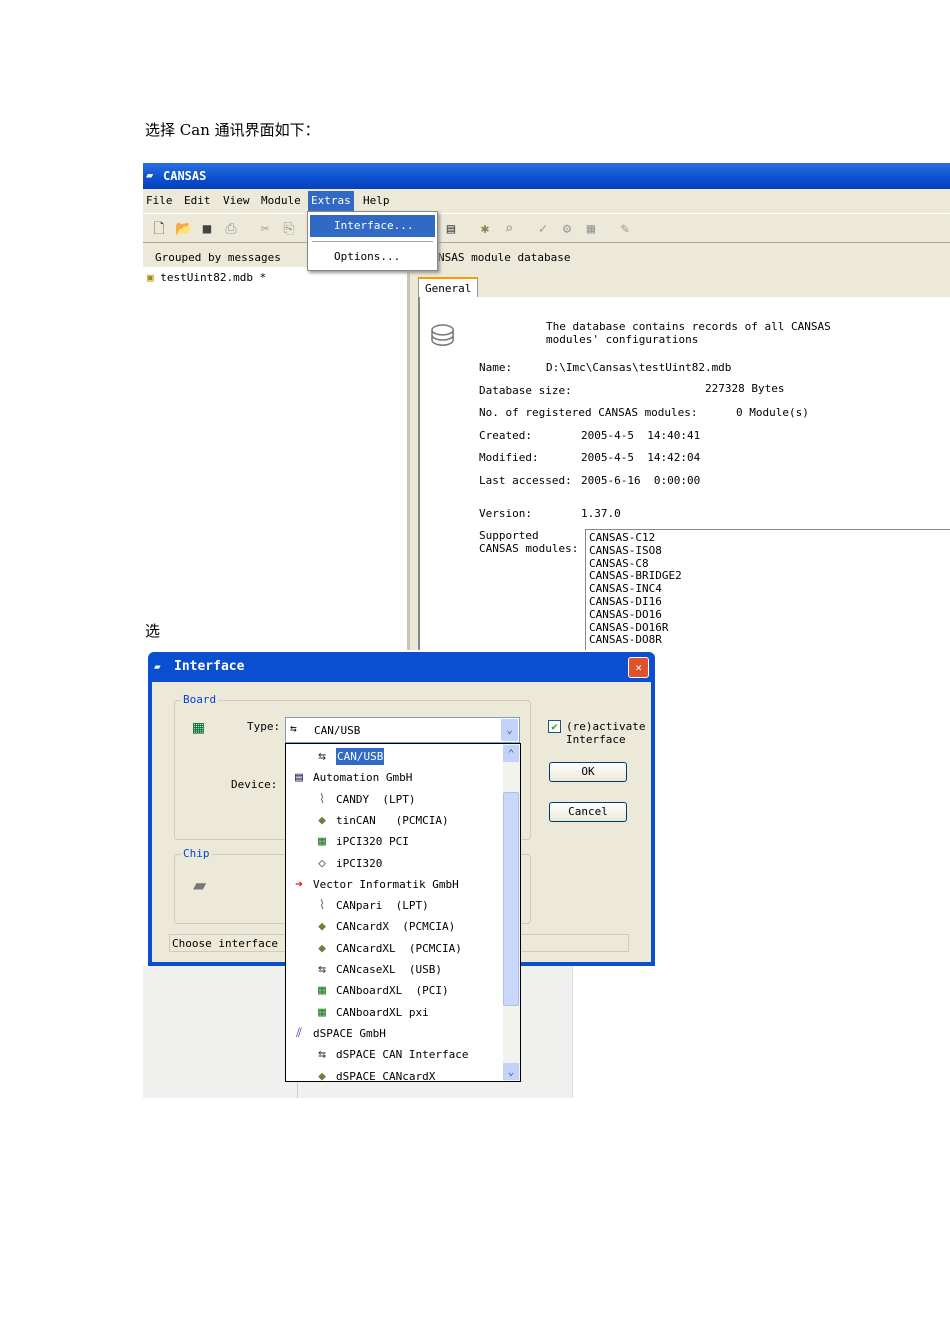 The width and height of the screenshot is (950, 1344). Describe the element at coordinates (276, 448) in the screenshot. I see `tree-panel: Grouped by messages ▣ testUint82.mdb *` at that location.